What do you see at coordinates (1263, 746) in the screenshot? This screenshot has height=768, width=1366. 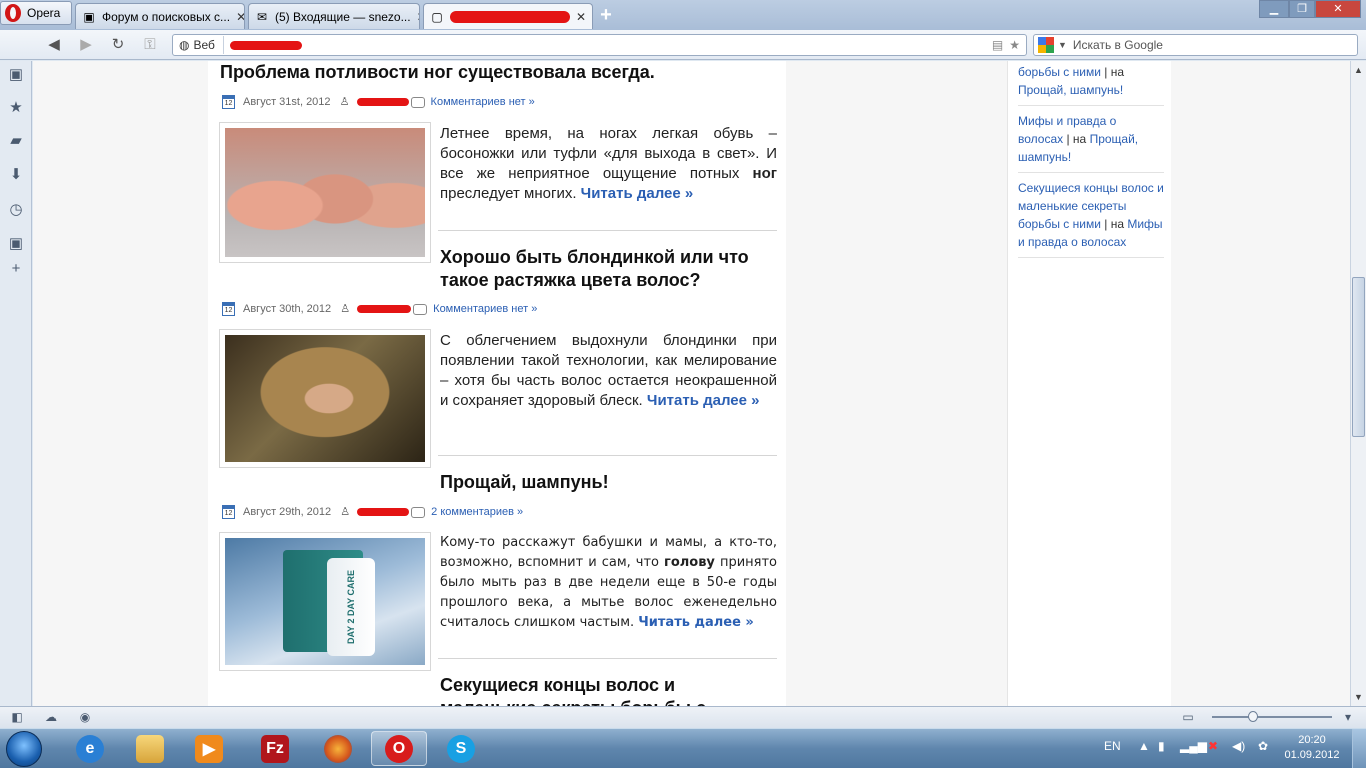 I see `tray-app-icon: ✿` at bounding box center [1263, 746].